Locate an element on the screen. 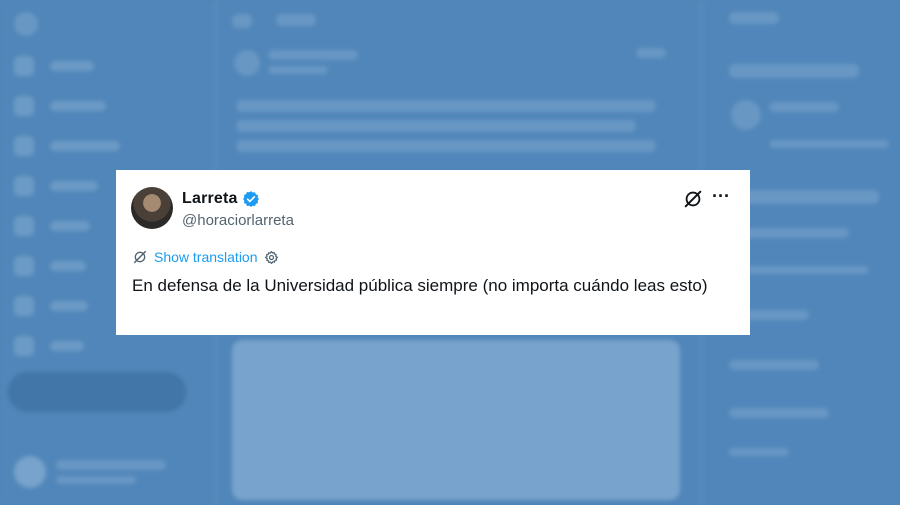 The image size is (900, 505). author-name: Larreta is located at coordinates (210, 199).